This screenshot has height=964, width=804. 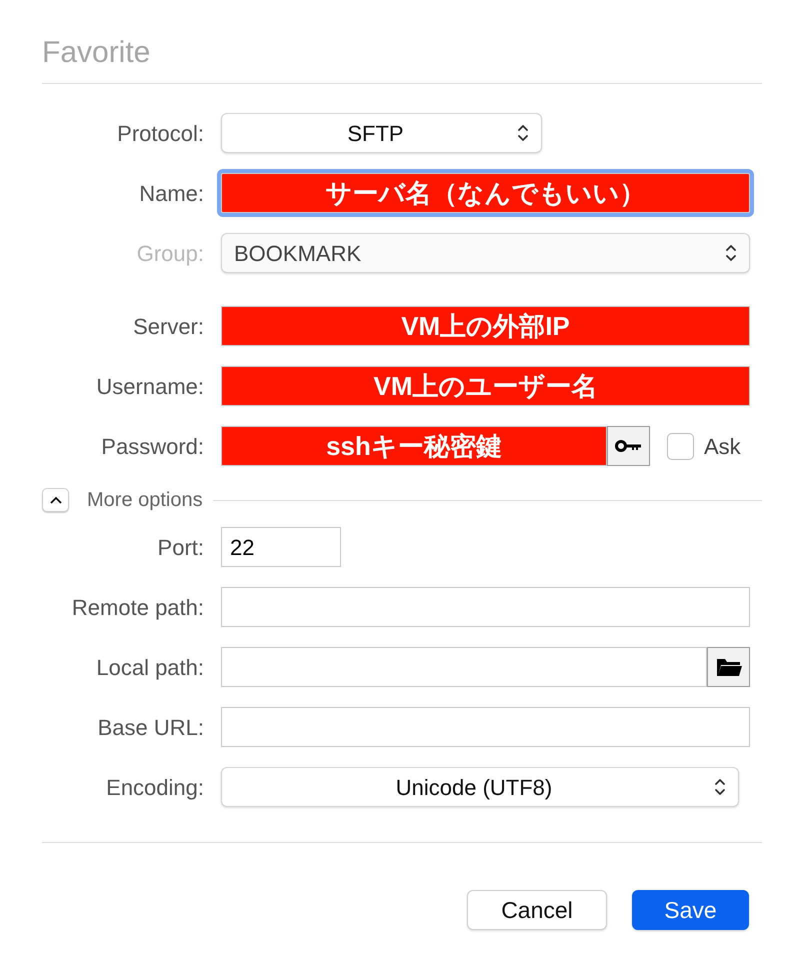 I want to click on field-label: Local path:, so click(x=150, y=668).